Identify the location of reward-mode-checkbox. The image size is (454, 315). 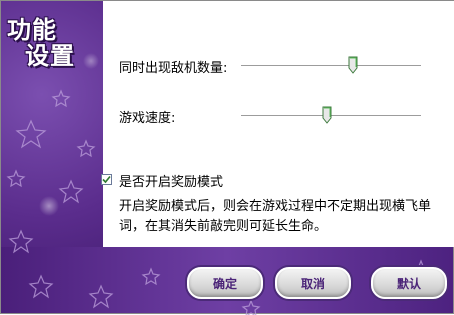
(106, 179).